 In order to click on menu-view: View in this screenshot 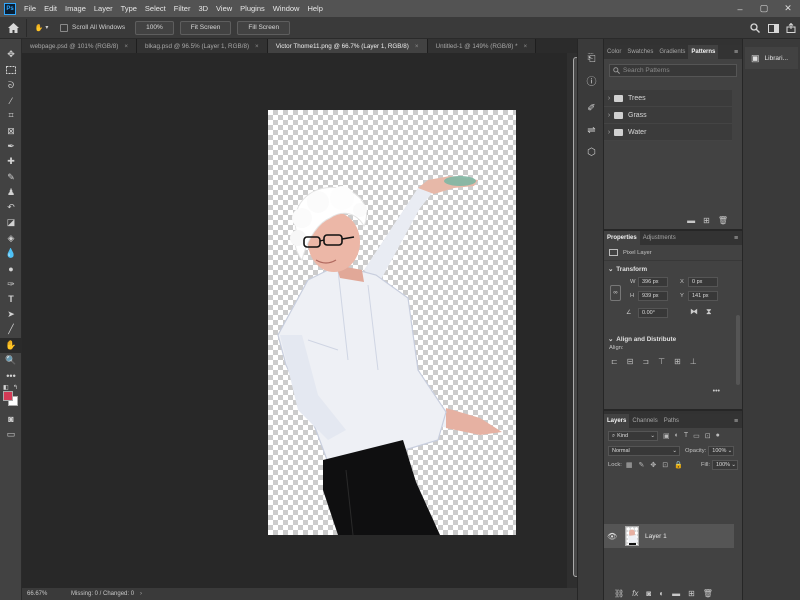, I will do `click(224, 8)`.